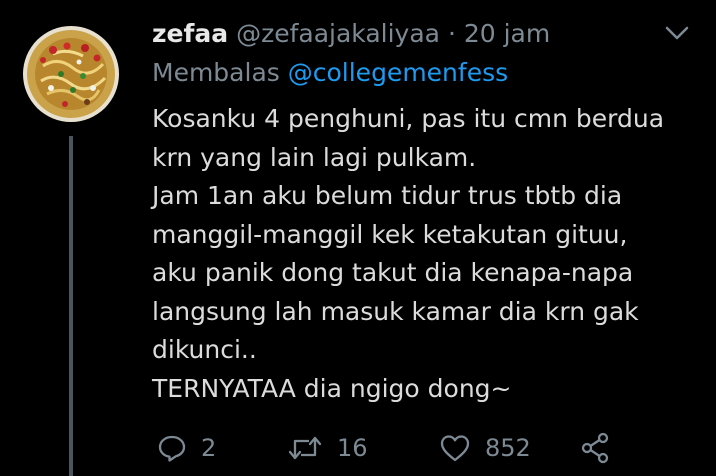  What do you see at coordinates (327, 448) in the screenshot?
I see `retweet-button: 16` at bounding box center [327, 448].